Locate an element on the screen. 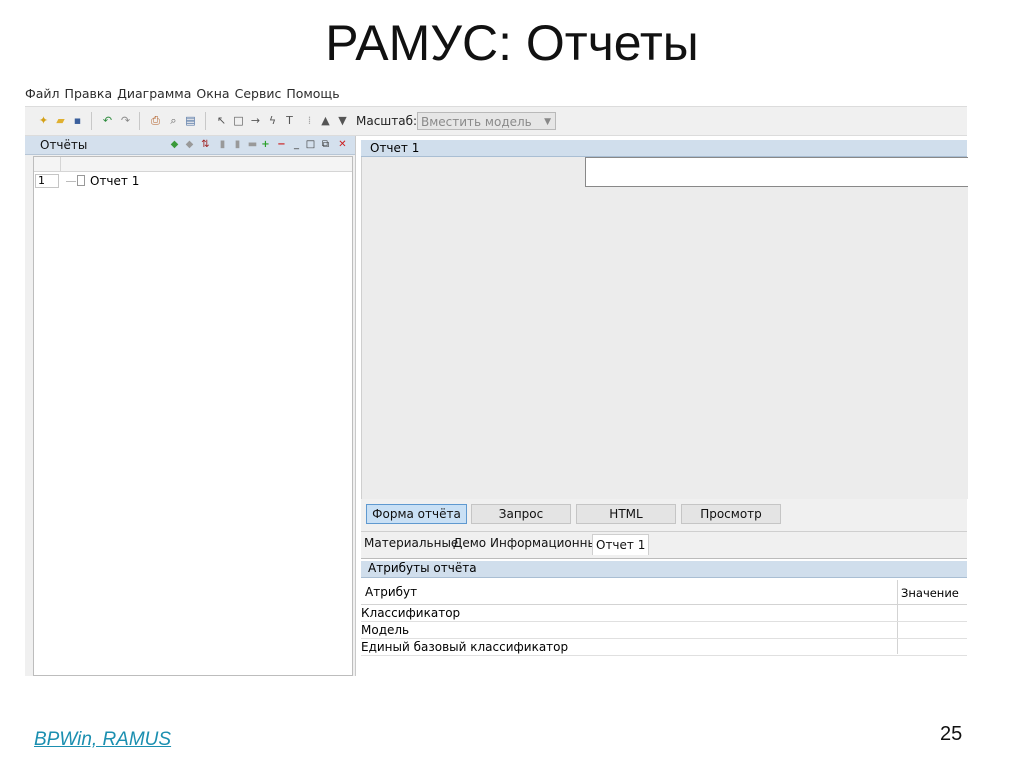  query-view-button: Запрос is located at coordinates (521, 514).